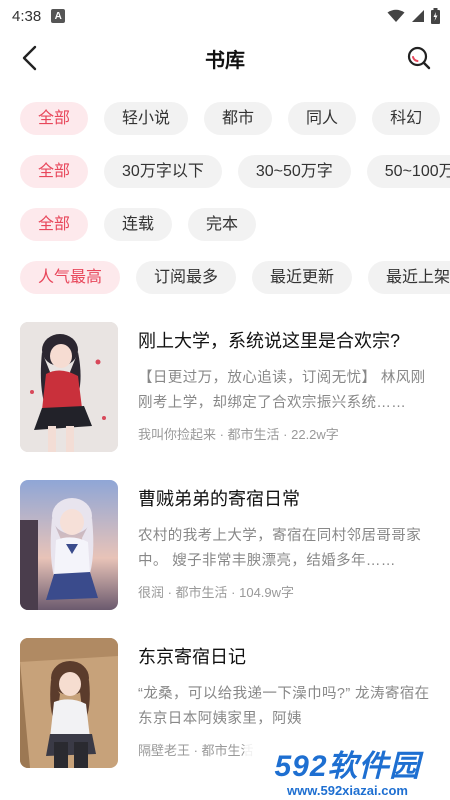  Describe the element at coordinates (27, 16) in the screenshot. I see `status-time: 4:38` at that location.